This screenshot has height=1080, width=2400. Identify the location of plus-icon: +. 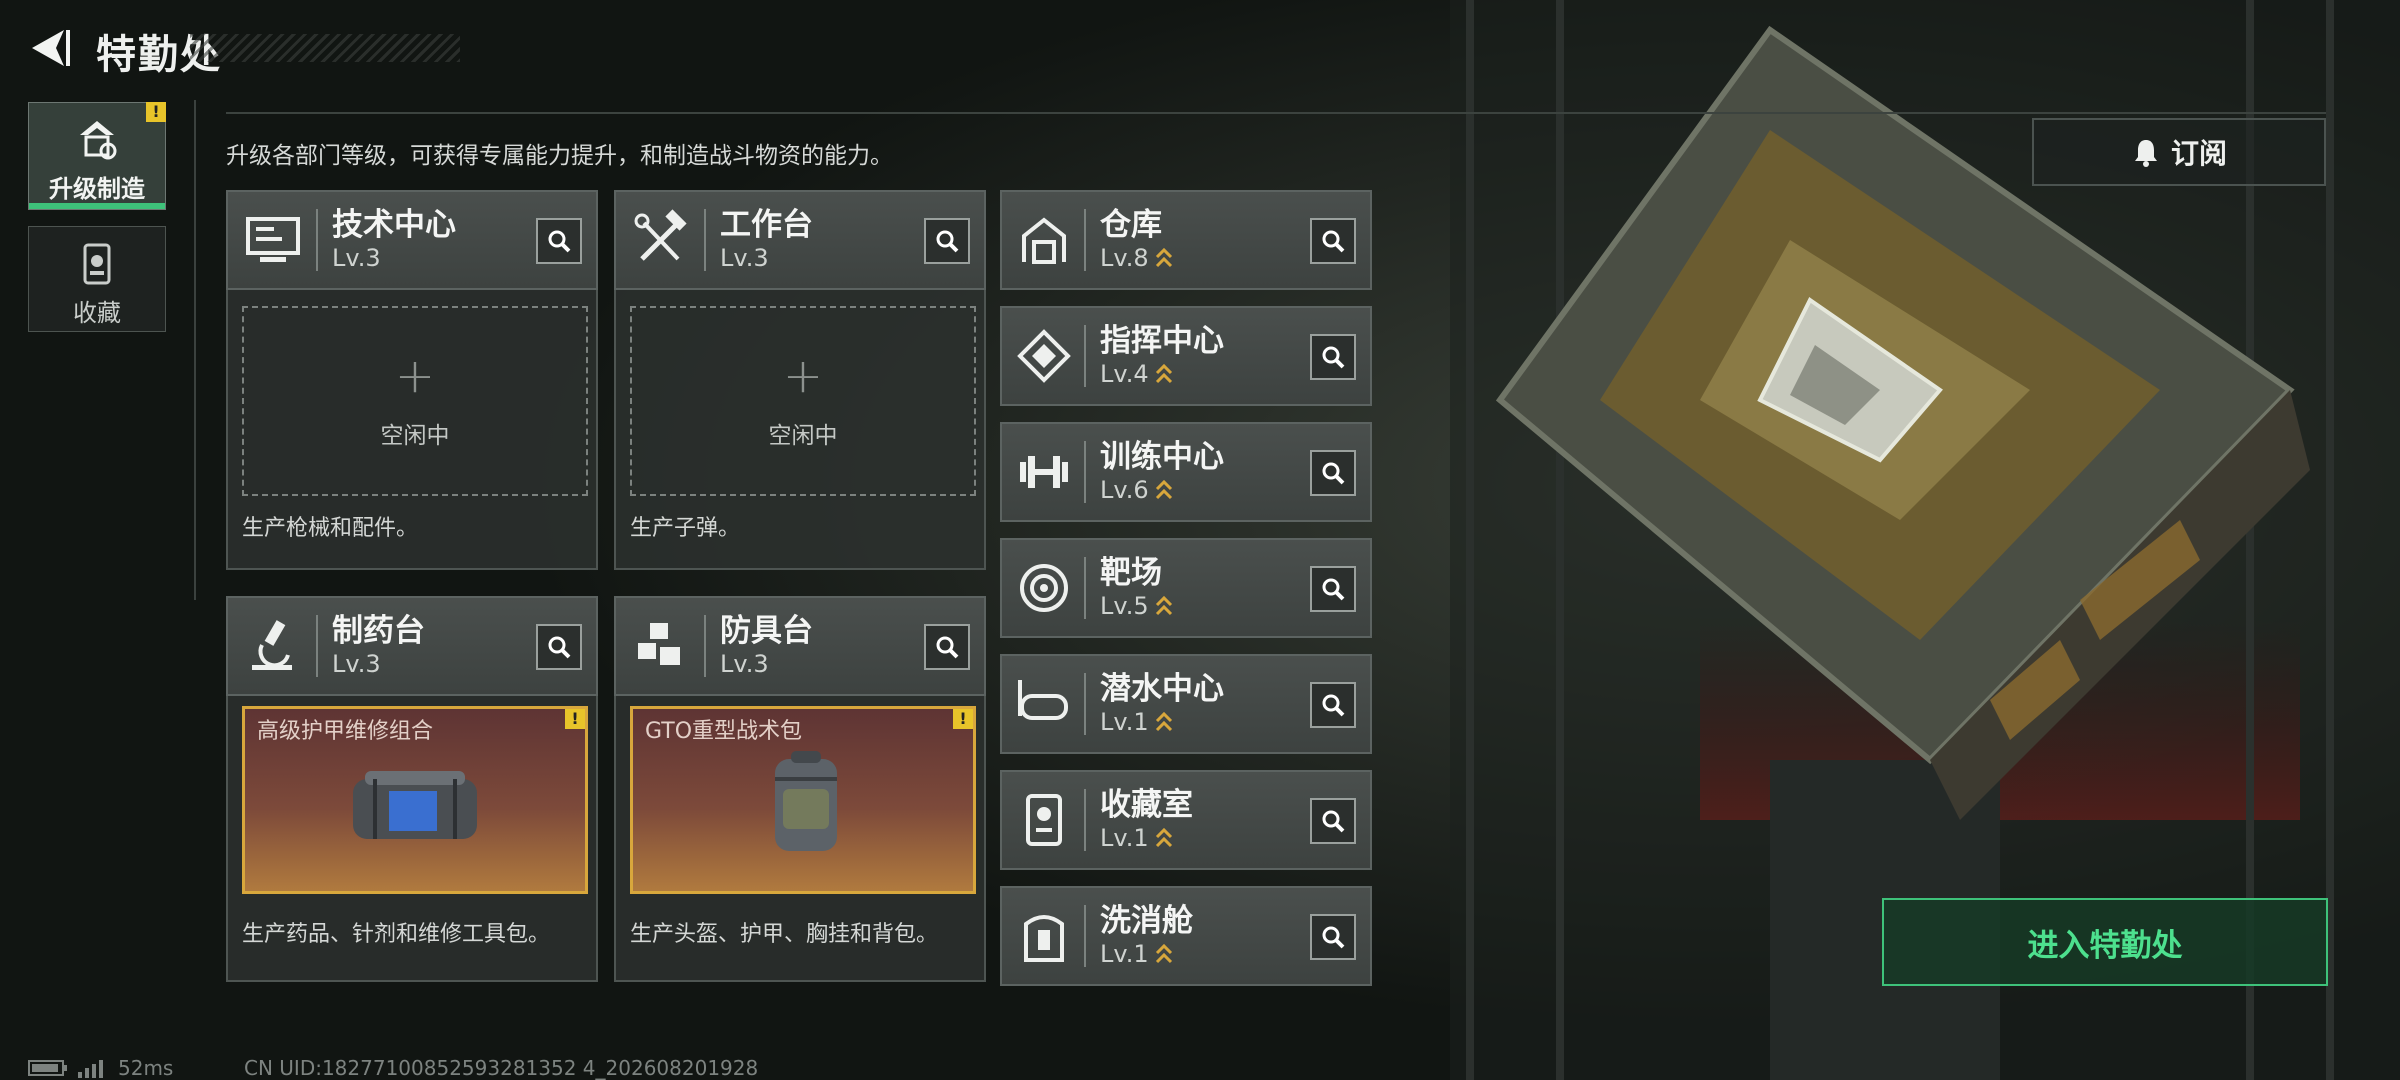
(803, 376).